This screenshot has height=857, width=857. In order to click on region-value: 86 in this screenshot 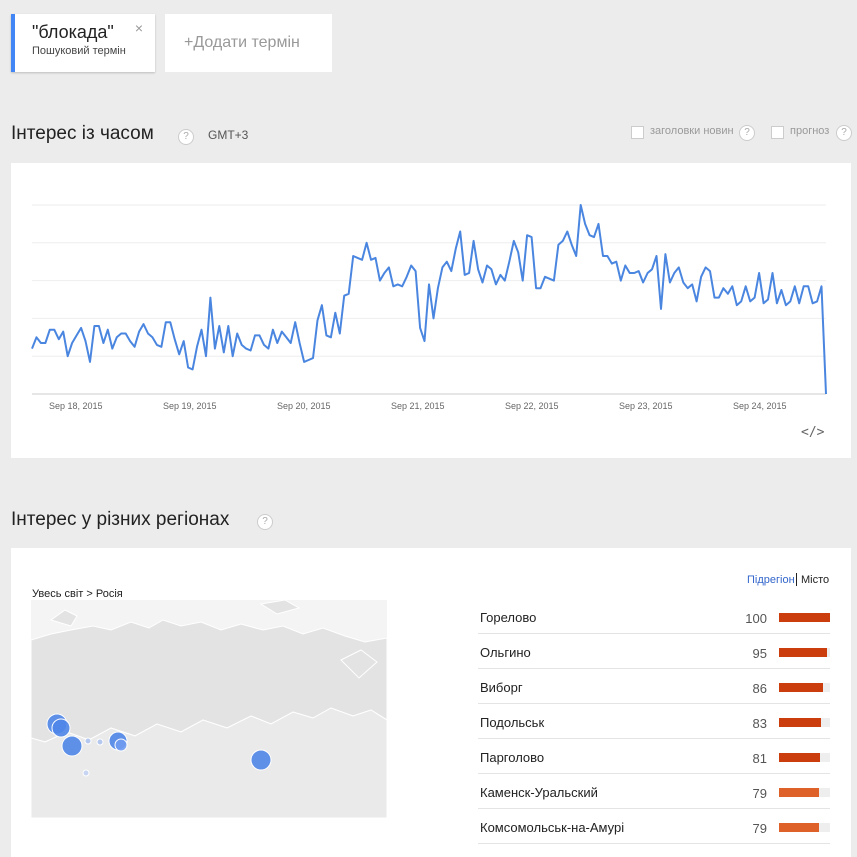, I will do `click(759, 688)`.